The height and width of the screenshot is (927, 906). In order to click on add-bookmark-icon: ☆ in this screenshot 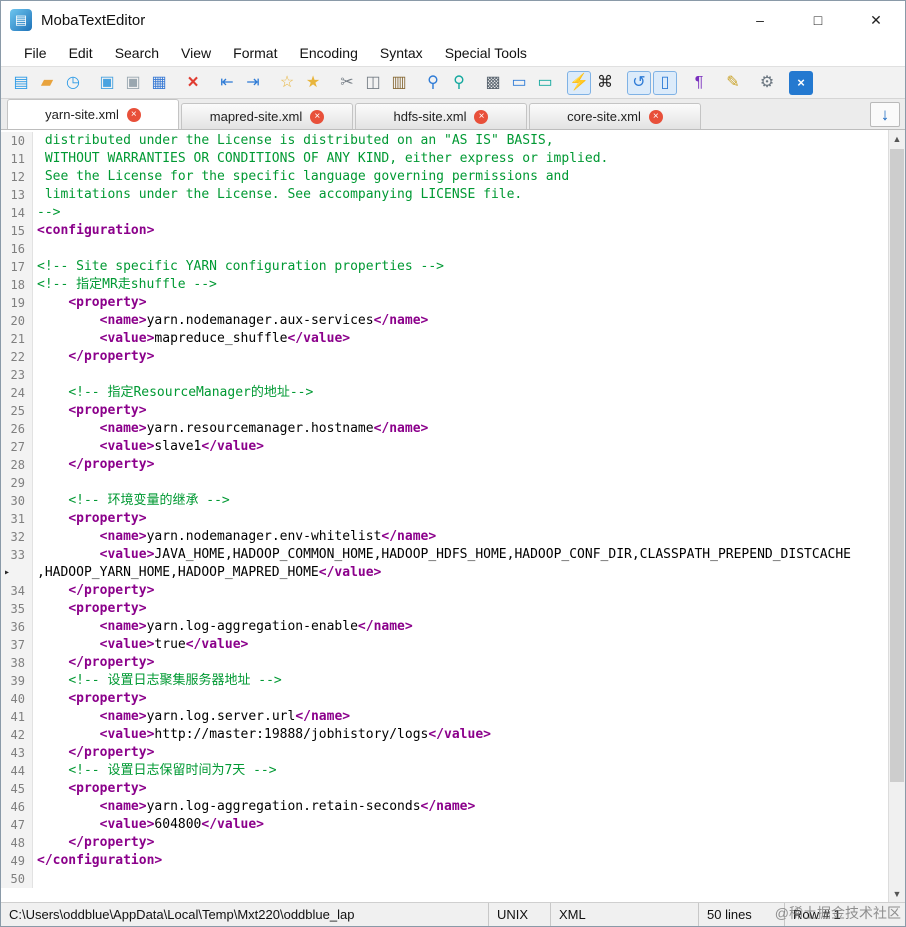, I will do `click(287, 83)`.